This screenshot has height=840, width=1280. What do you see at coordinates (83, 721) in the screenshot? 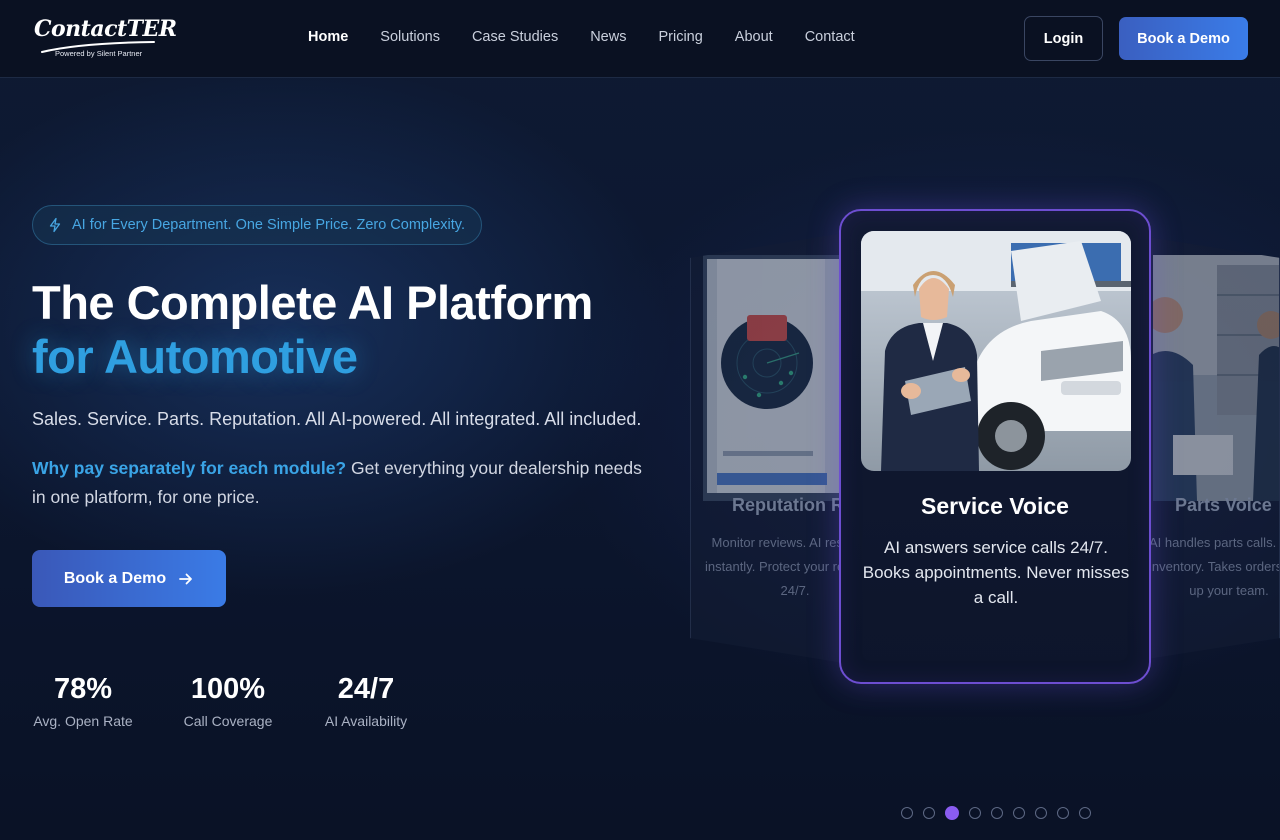
I see `stat-label: Avg. Open Rate` at bounding box center [83, 721].